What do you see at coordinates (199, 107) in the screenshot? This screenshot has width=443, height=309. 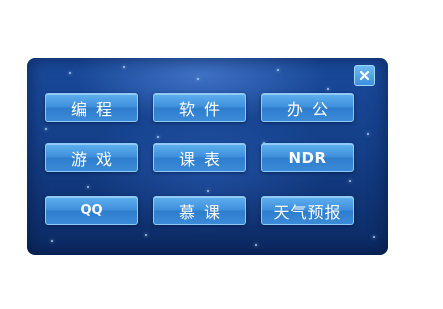 I see `software-button: 软件` at bounding box center [199, 107].